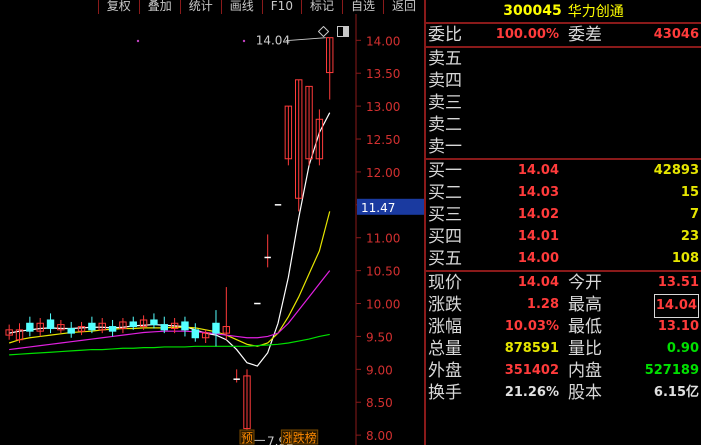  Describe the element at coordinates (563, 349) in the screenshot. I see `stat-row: 总量 878591 量比 0.90` at that location.